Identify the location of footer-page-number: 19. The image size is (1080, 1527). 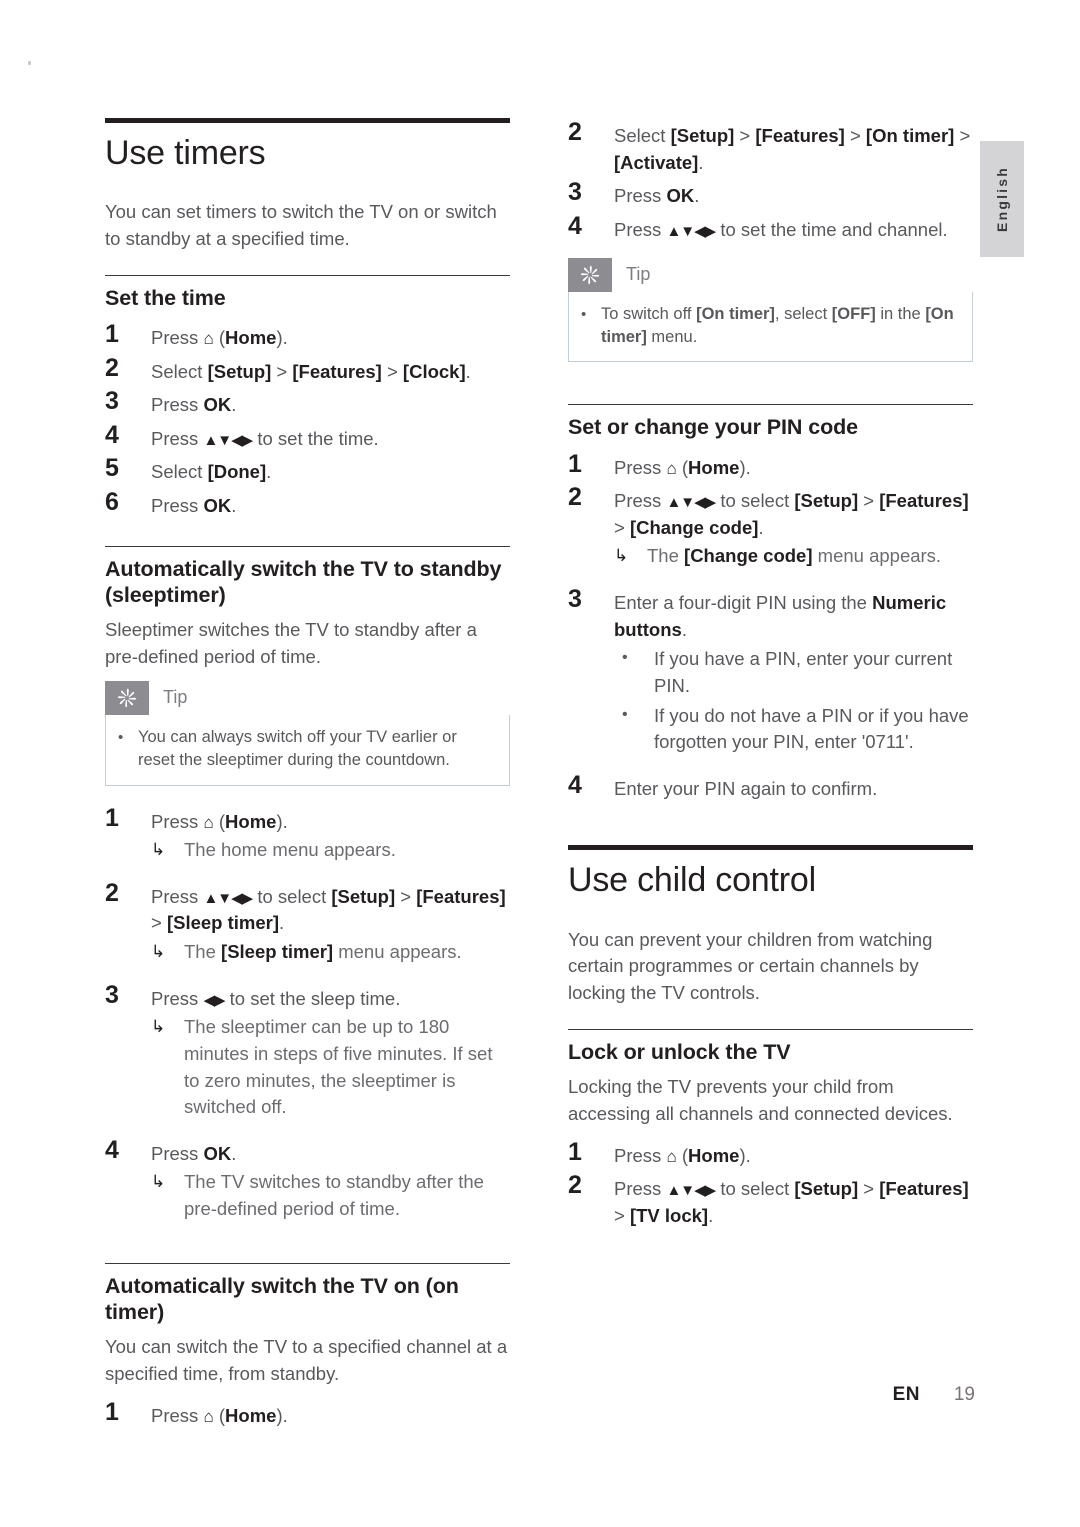
(964, 1394).